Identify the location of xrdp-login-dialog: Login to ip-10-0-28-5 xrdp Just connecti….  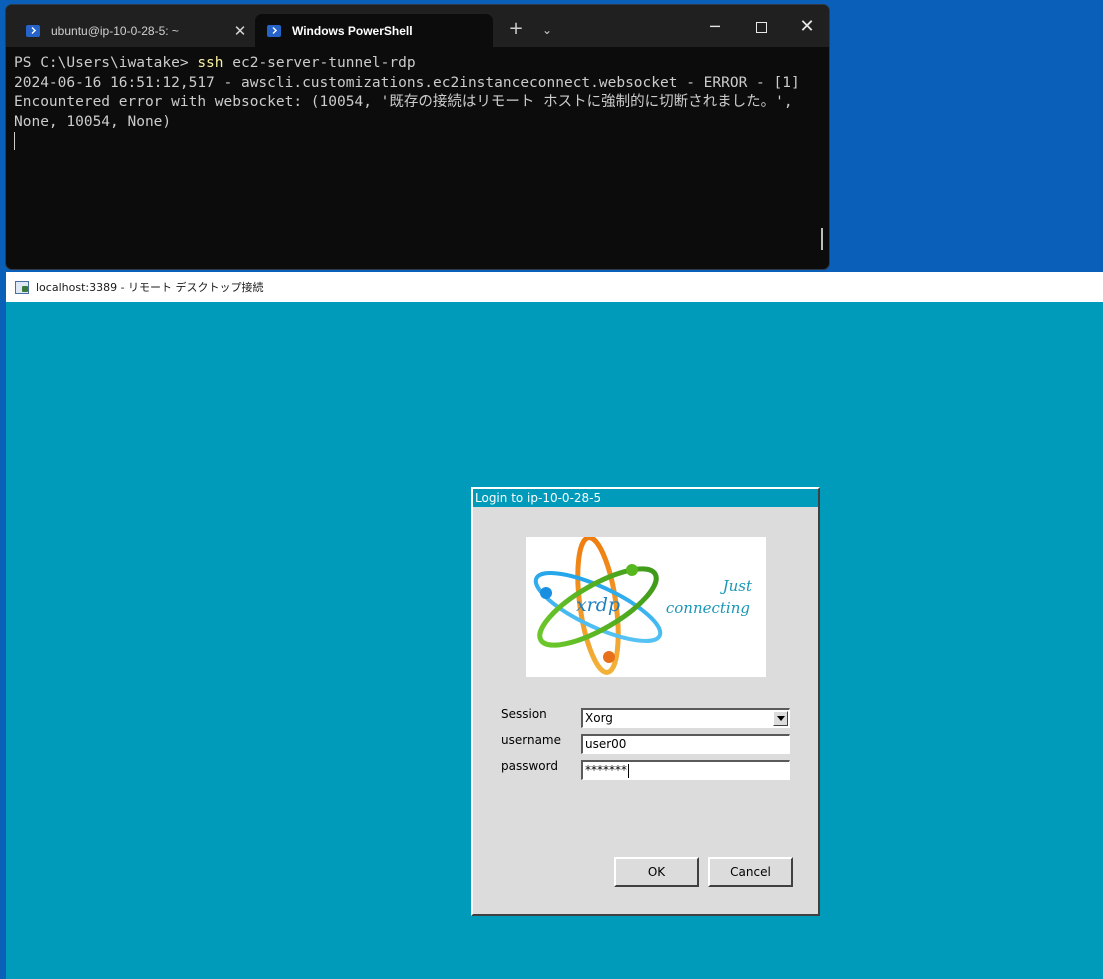
(645, 701).